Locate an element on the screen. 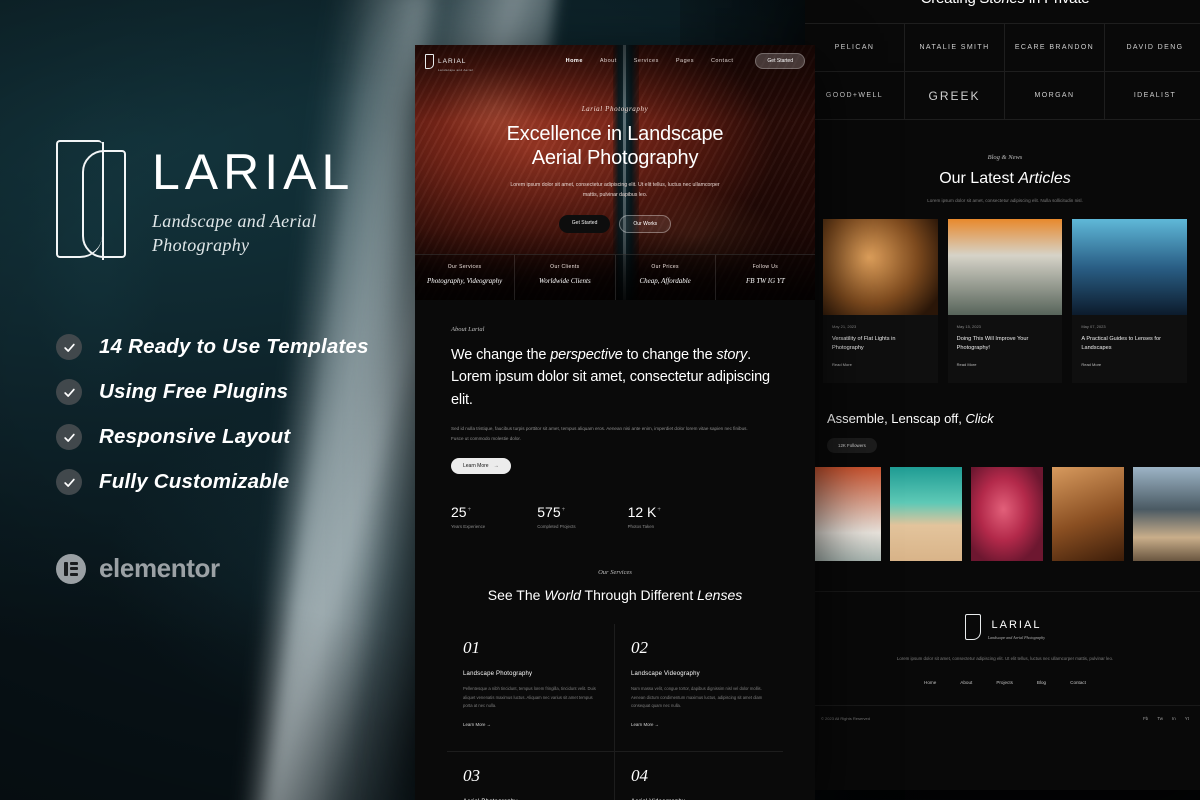 This screenshot has width=1200, height=800. nav-link-about: About is located at coordinates (608, 61).